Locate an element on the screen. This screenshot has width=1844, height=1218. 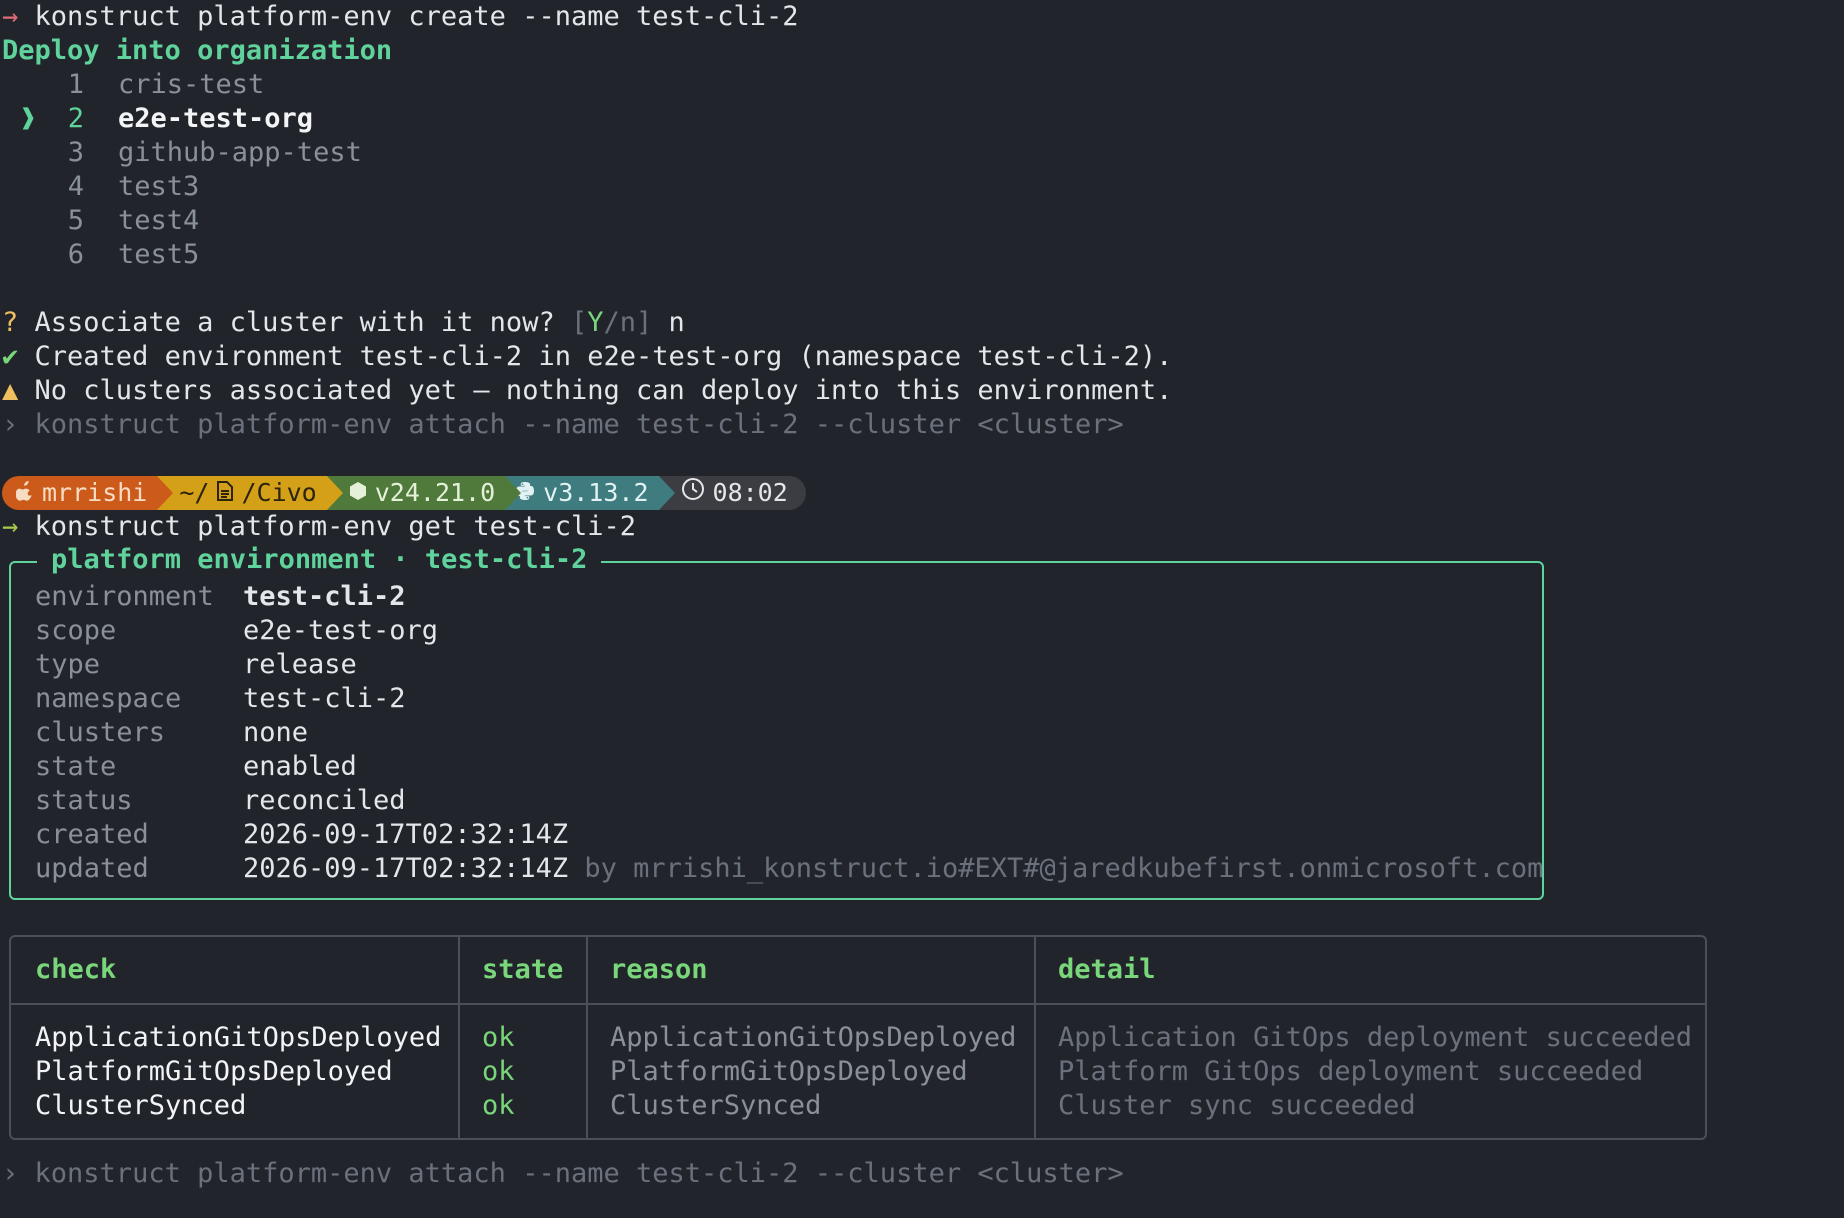
clock-icon is located at coordinates (693, 493).